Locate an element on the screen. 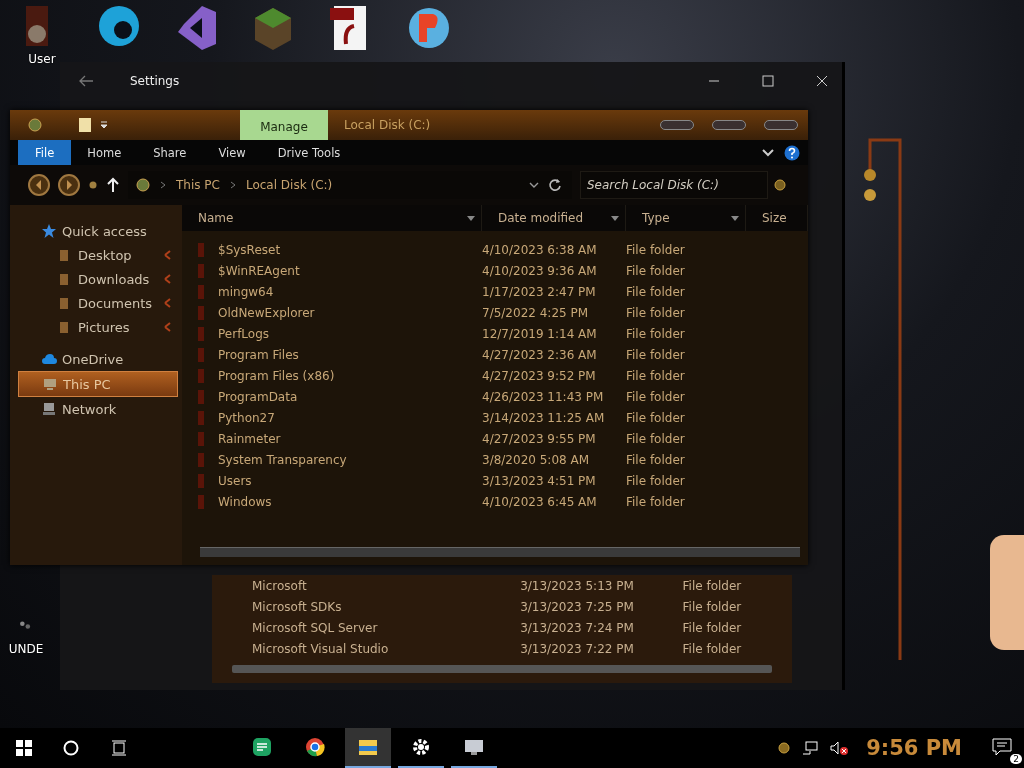  minimize-button is located at coordinates (677, 125).